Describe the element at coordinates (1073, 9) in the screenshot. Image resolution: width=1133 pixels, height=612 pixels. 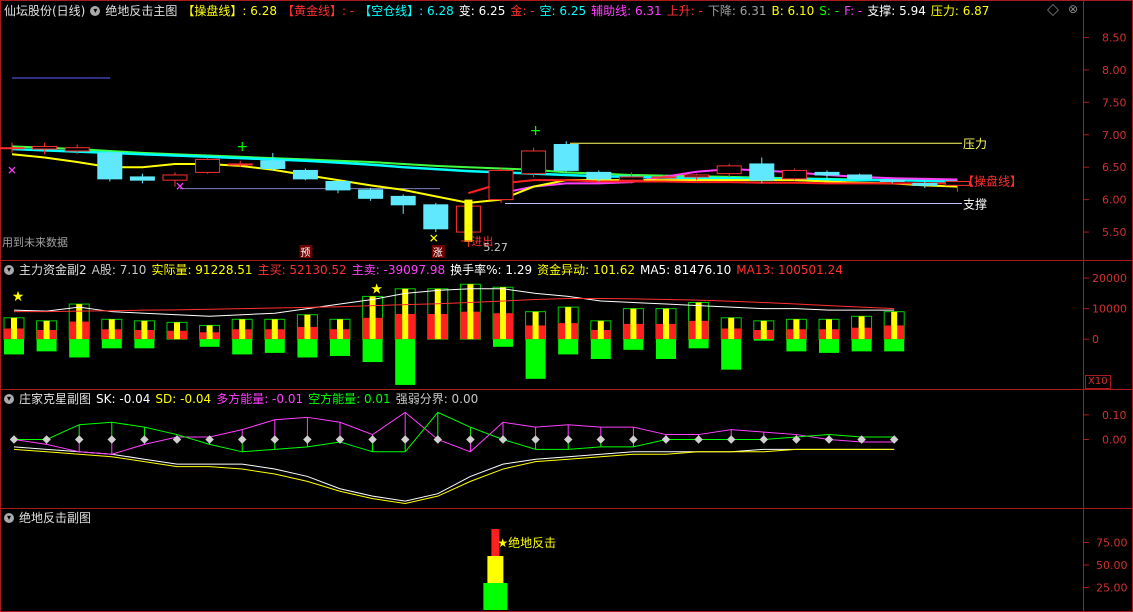
I see `close-icon: ⊗` at that location.